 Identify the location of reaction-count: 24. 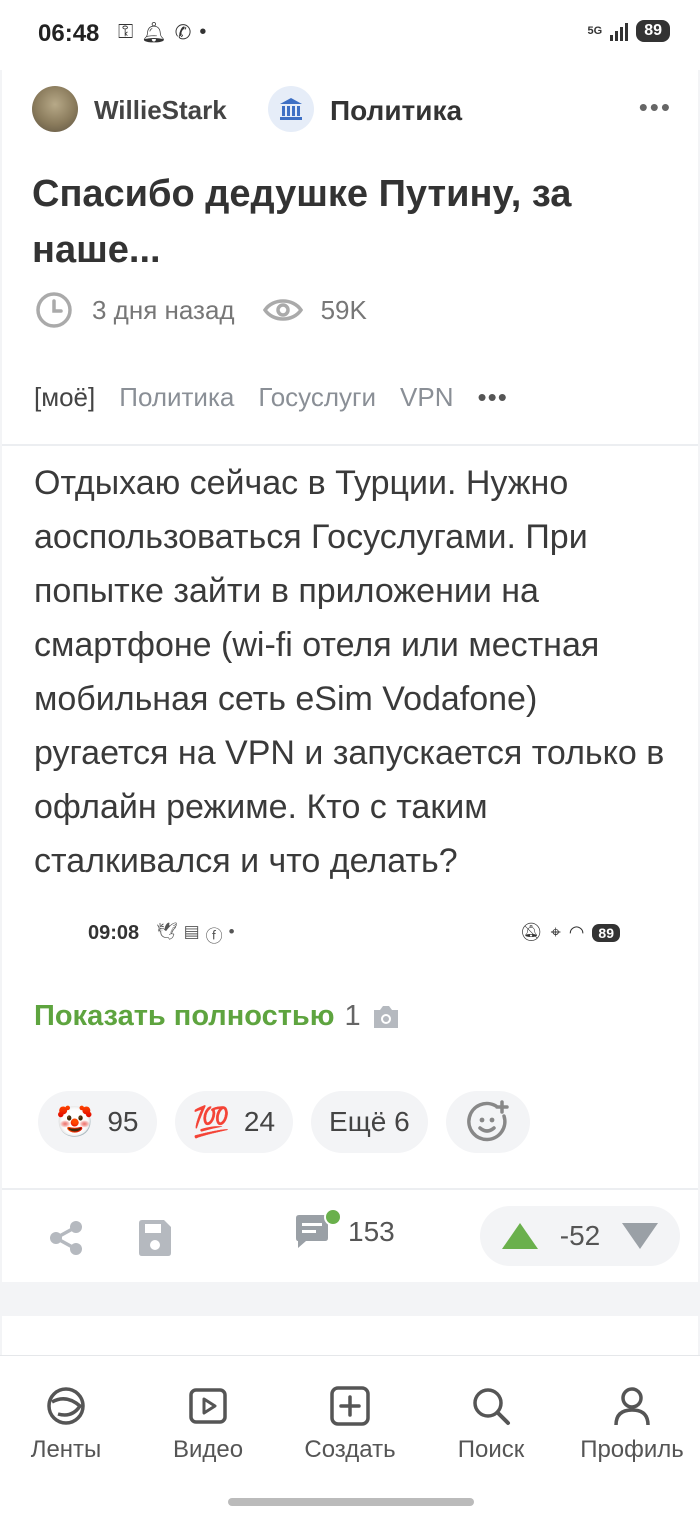
(259, 1121).